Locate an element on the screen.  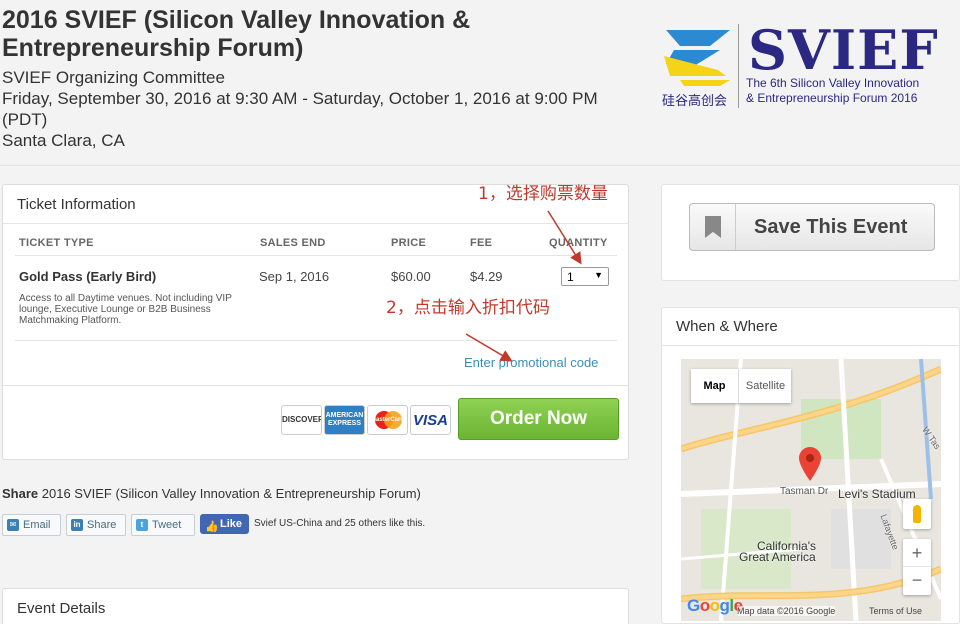
column-header-sales-end: SALES END is located at coordinates (293, 243).